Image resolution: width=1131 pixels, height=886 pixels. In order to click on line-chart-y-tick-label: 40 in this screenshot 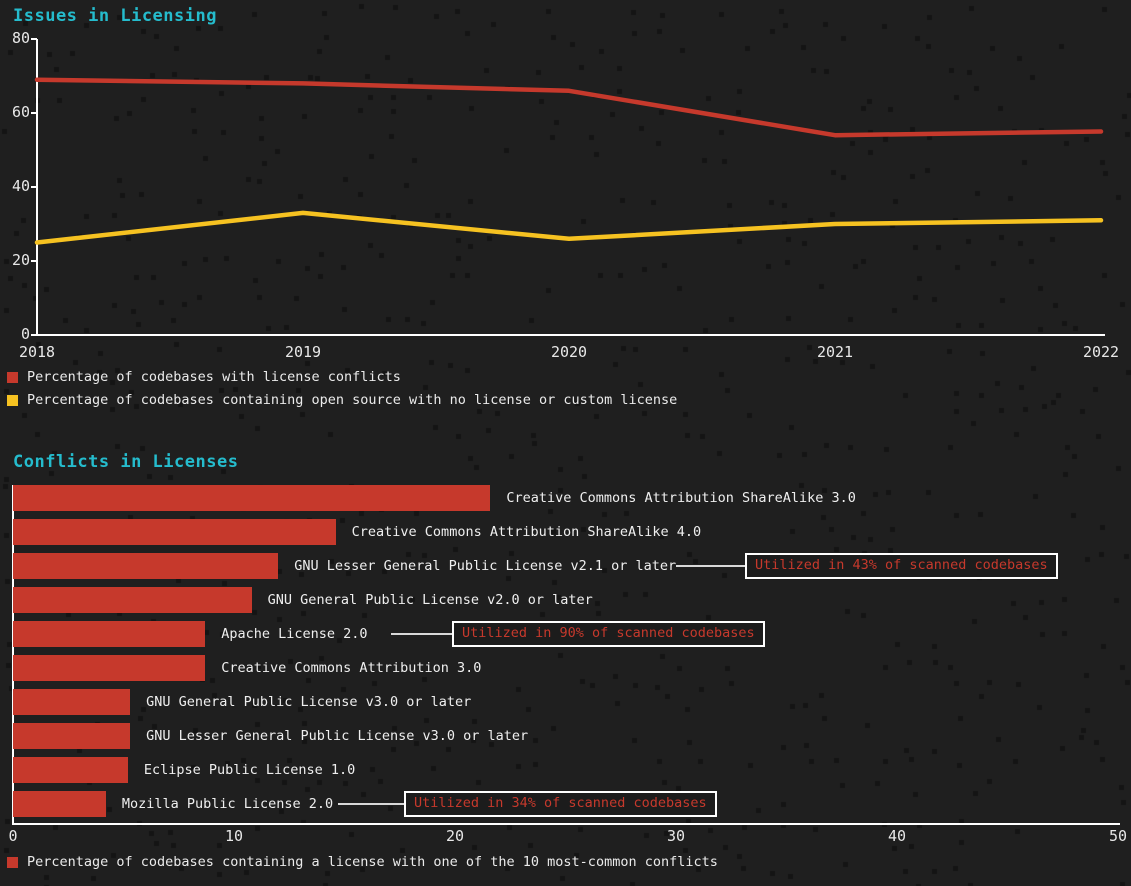, I will do `click(20, 186)`.